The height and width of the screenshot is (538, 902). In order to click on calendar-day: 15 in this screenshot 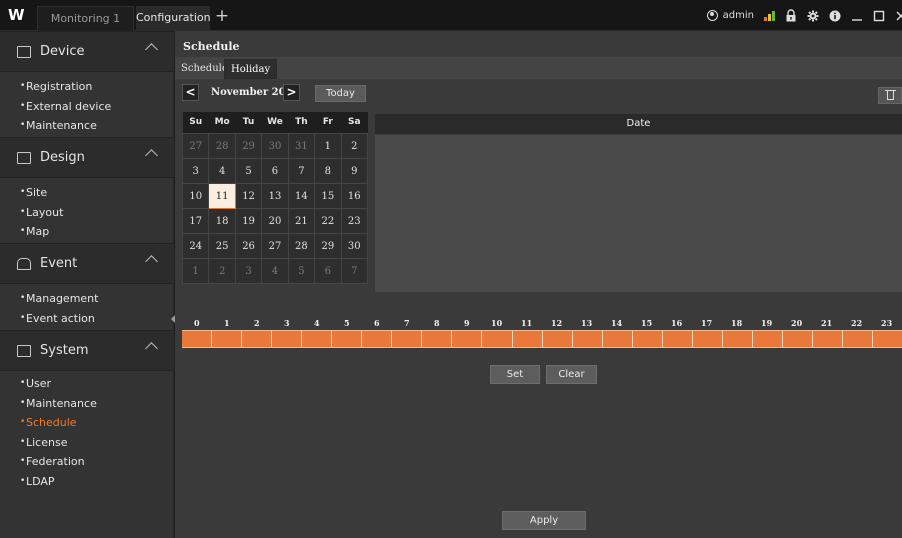, I will do `click(328, 196)`.